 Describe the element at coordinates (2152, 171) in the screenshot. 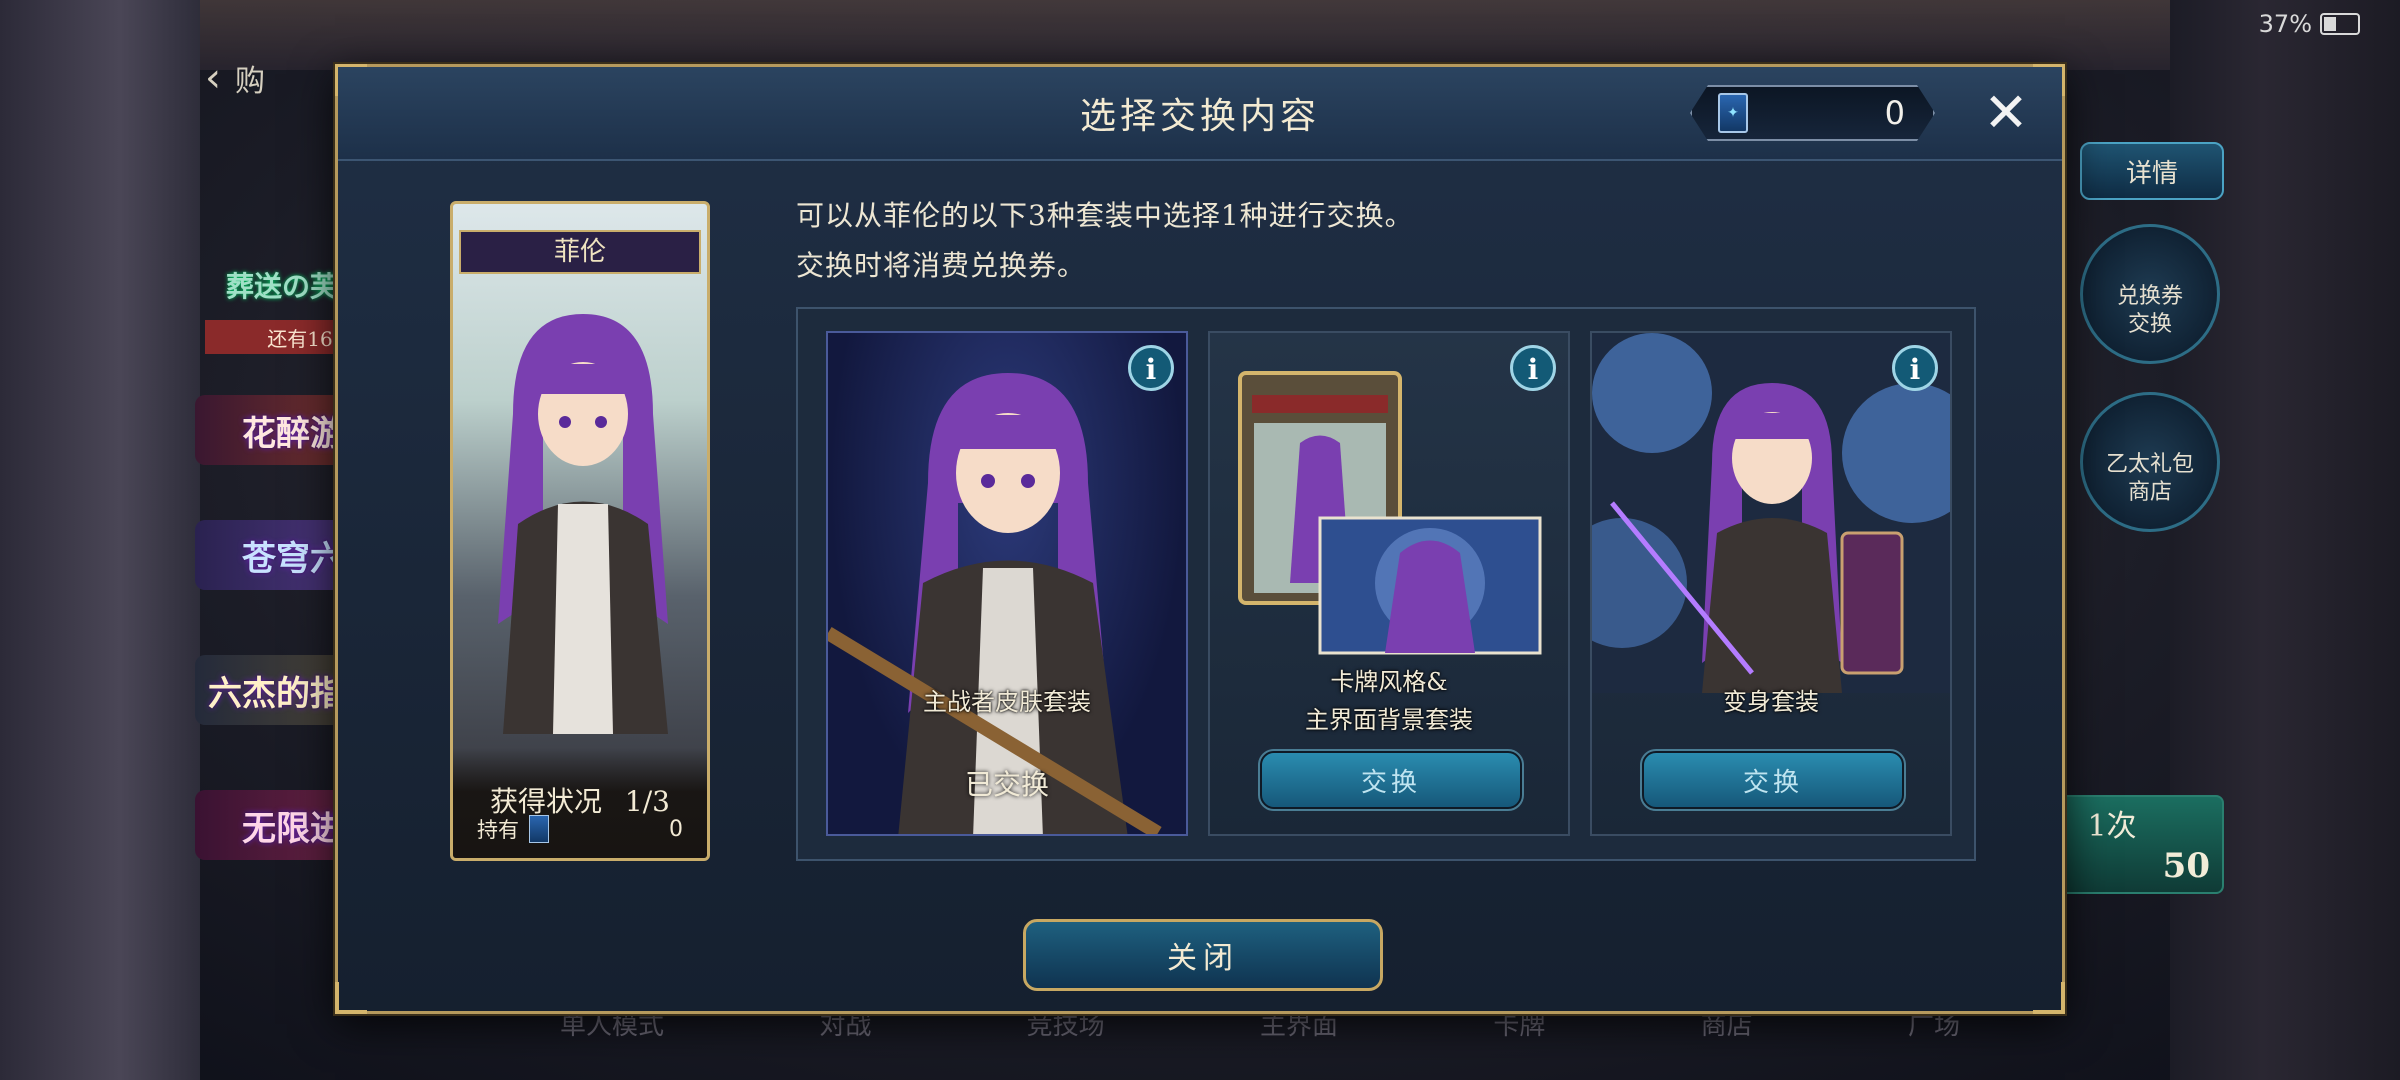

I see `details-button: 详情` at that location.